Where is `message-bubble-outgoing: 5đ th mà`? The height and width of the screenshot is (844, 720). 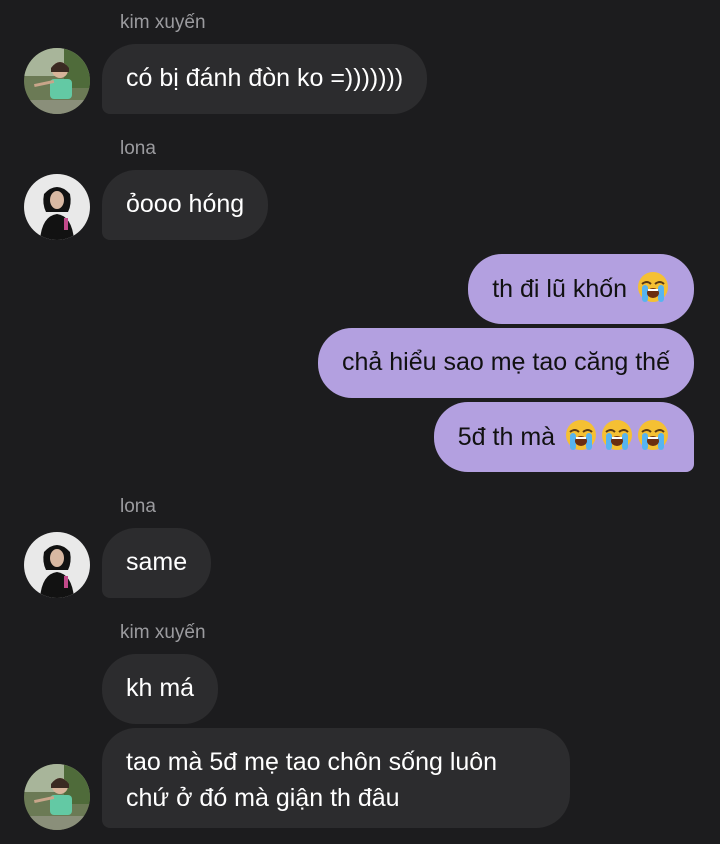
message-bubble-outgoing: 5đ th mà is located at coordinates (563, 437).